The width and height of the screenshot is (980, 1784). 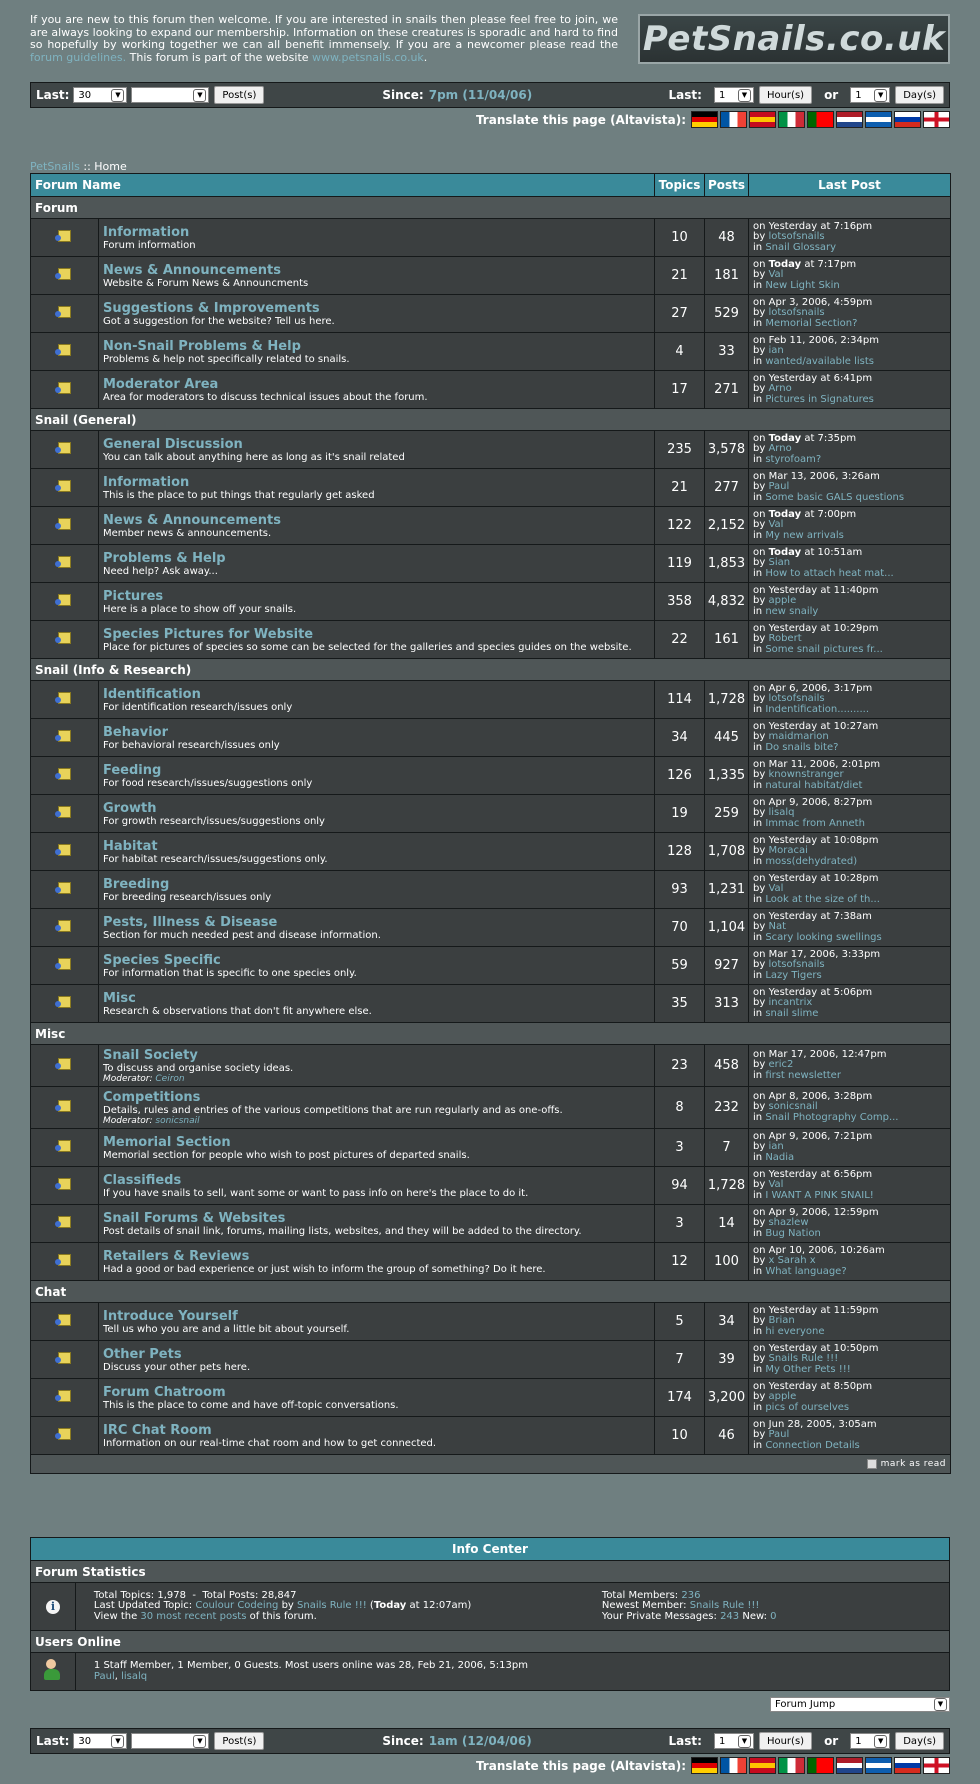 I want to click on last-post-topic-link: My new arrivals, so click(x=804, y=535).